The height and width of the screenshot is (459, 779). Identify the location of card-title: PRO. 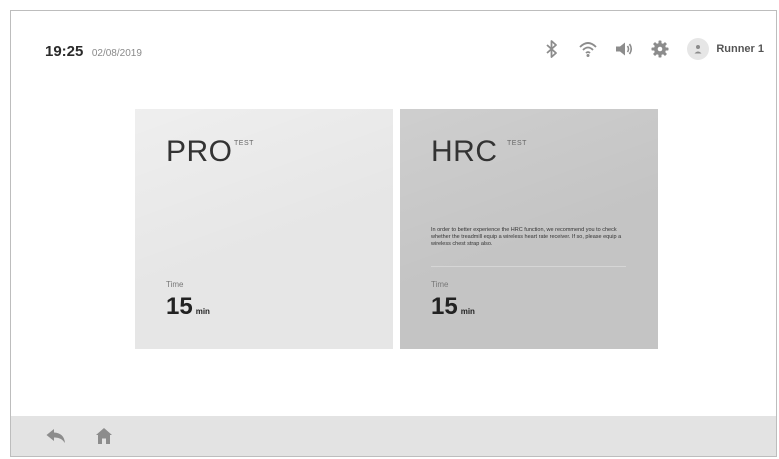
(199, 151).